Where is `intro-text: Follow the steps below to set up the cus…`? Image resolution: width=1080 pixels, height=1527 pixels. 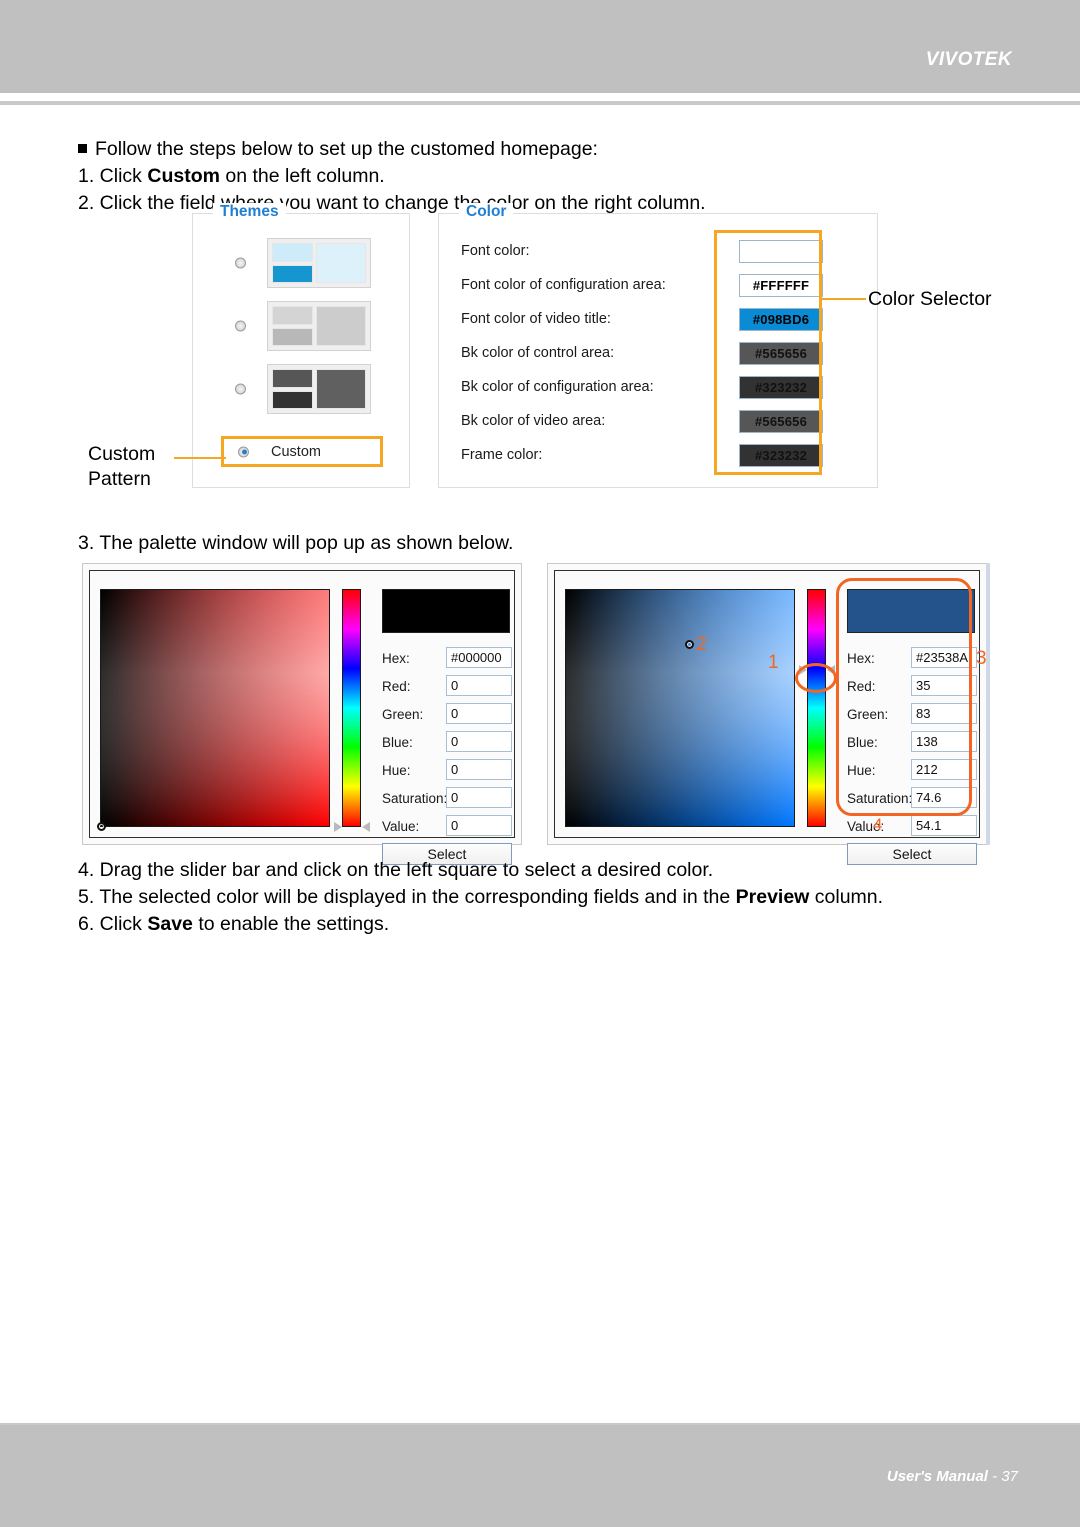
intro-text: Follow the steps below to set up the cus… is located at coordinates (346, 149).